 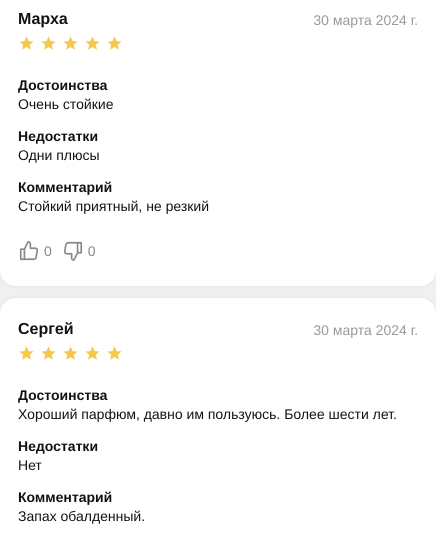 What do you see at coordinates (114, 206) in the screenshot?
I see `section-text: Стойкий приятный, не резкий` at bounding box center [114, 206].